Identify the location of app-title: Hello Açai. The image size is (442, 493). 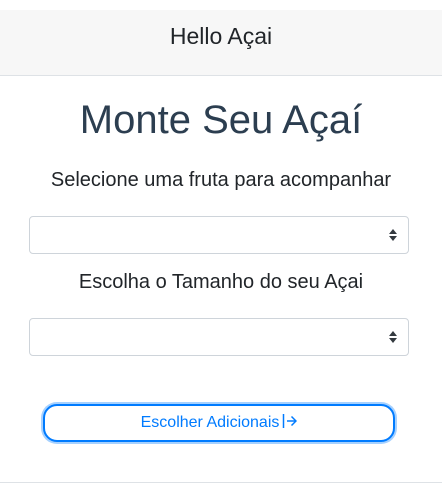
(221, 36).